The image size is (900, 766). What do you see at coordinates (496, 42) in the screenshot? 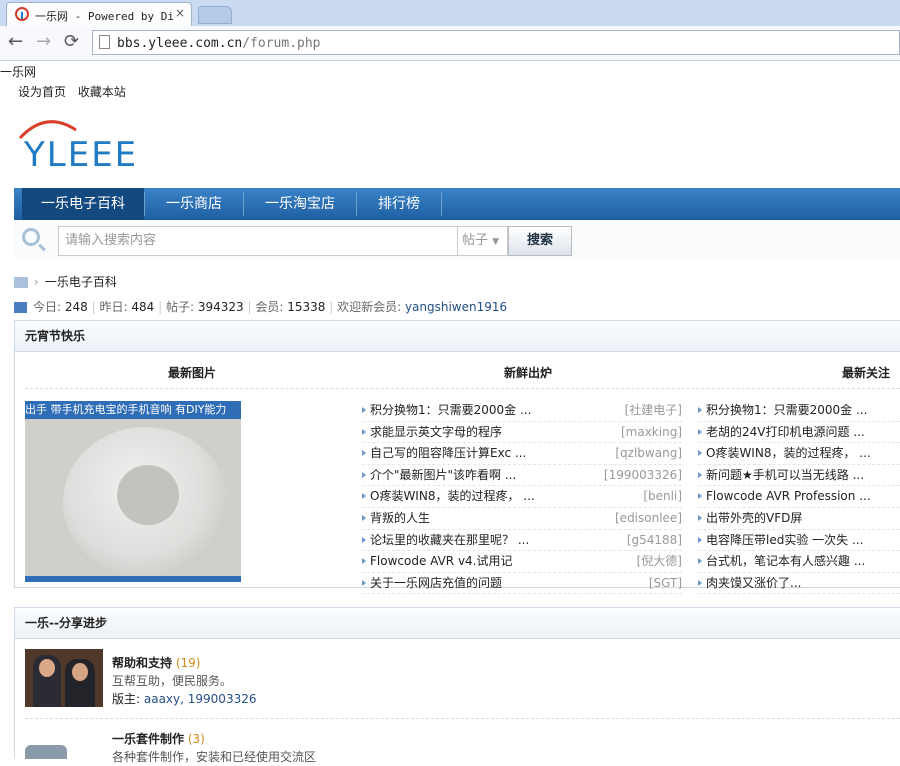
I see `address-bar: bbs.yleee.com.cn/forum.php` at bounding box center [496, 42].